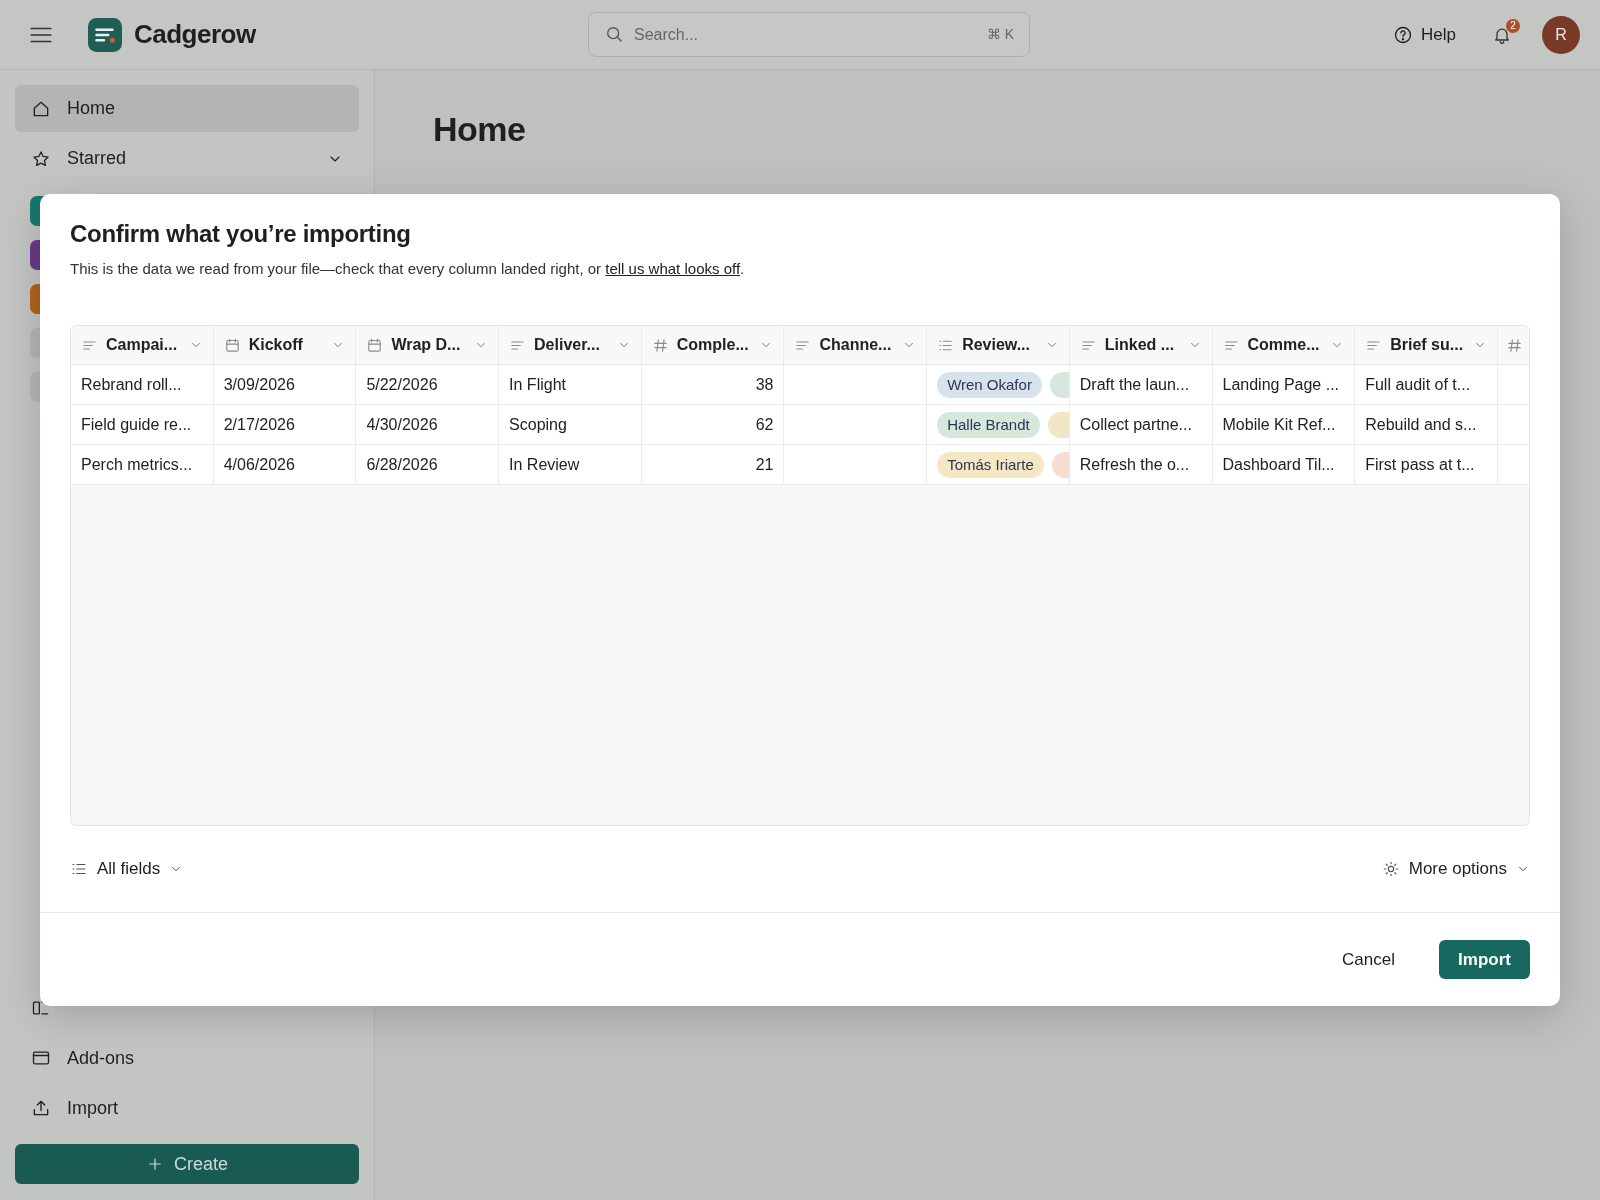  Describe the element at coordinates (1424, 34) in the screenshot. I see `help-button: Help` at that location.